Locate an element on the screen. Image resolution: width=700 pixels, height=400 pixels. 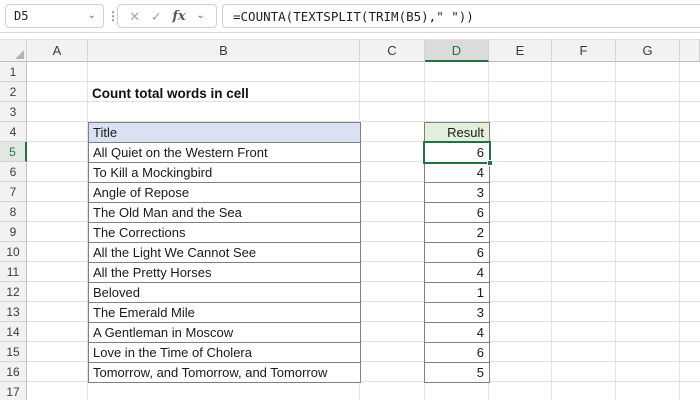
formula-input: =COUNTA(TEXTSPLIT(TRIM(B5)," ")) is located at coordinates (461, 16).